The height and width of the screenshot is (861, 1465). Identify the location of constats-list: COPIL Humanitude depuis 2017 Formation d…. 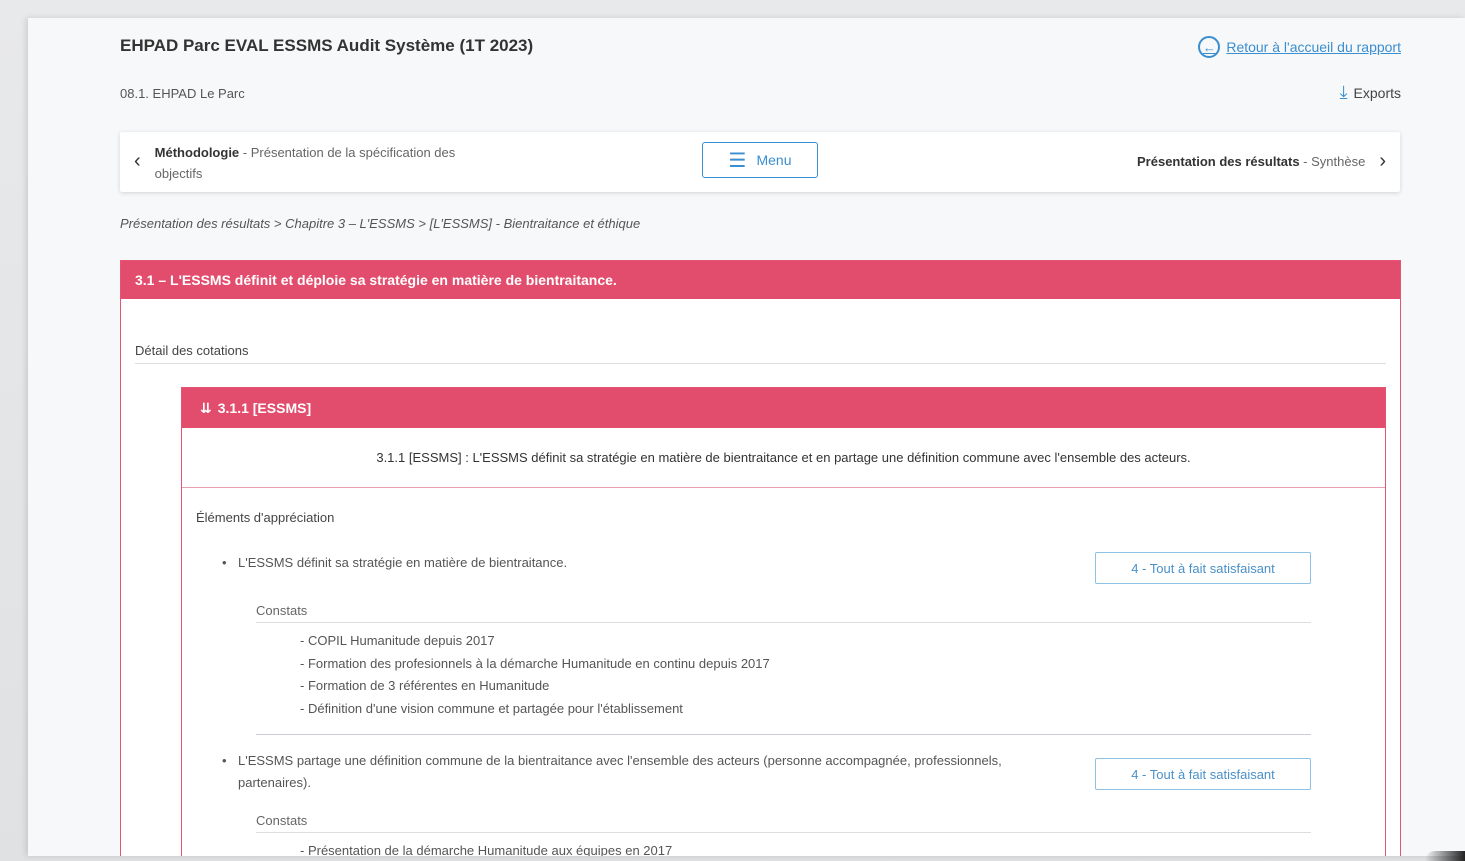
(535, 675).